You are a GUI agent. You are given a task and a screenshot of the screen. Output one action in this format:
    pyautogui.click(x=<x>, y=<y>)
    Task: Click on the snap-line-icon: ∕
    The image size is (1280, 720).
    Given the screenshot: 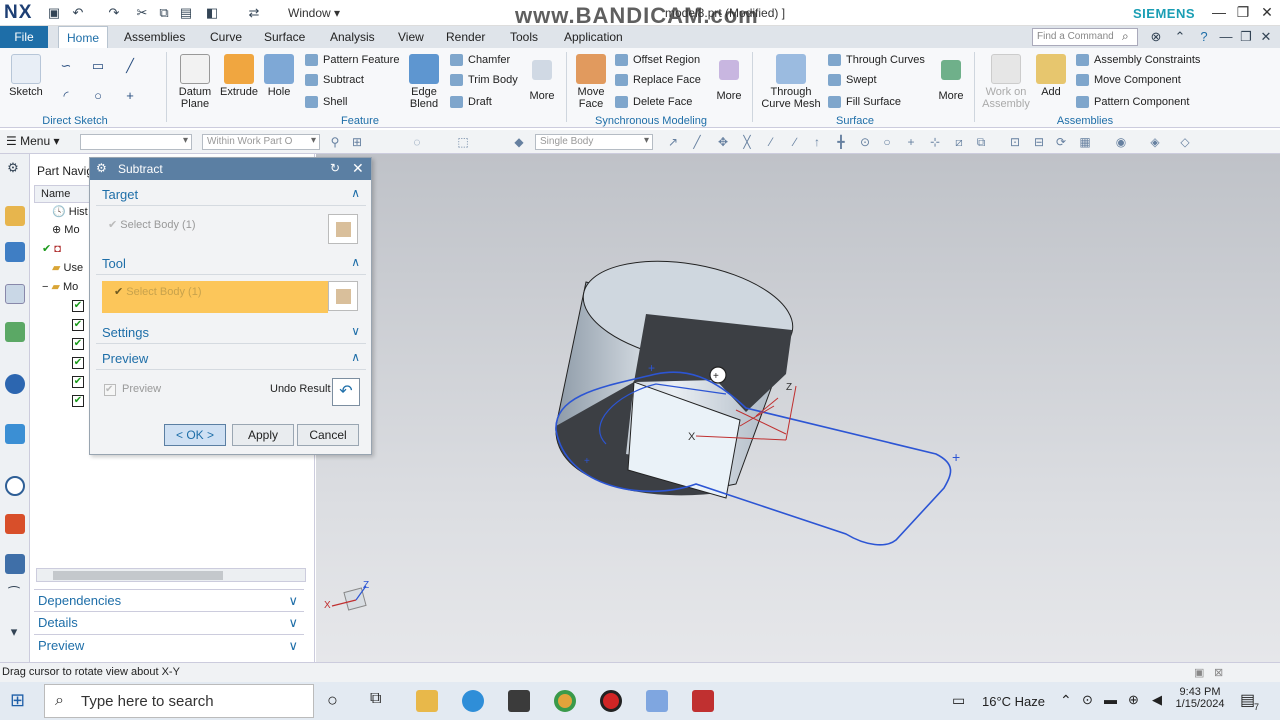 What is the action you would take?
    pyautogui.click(x=795, y=142)
    